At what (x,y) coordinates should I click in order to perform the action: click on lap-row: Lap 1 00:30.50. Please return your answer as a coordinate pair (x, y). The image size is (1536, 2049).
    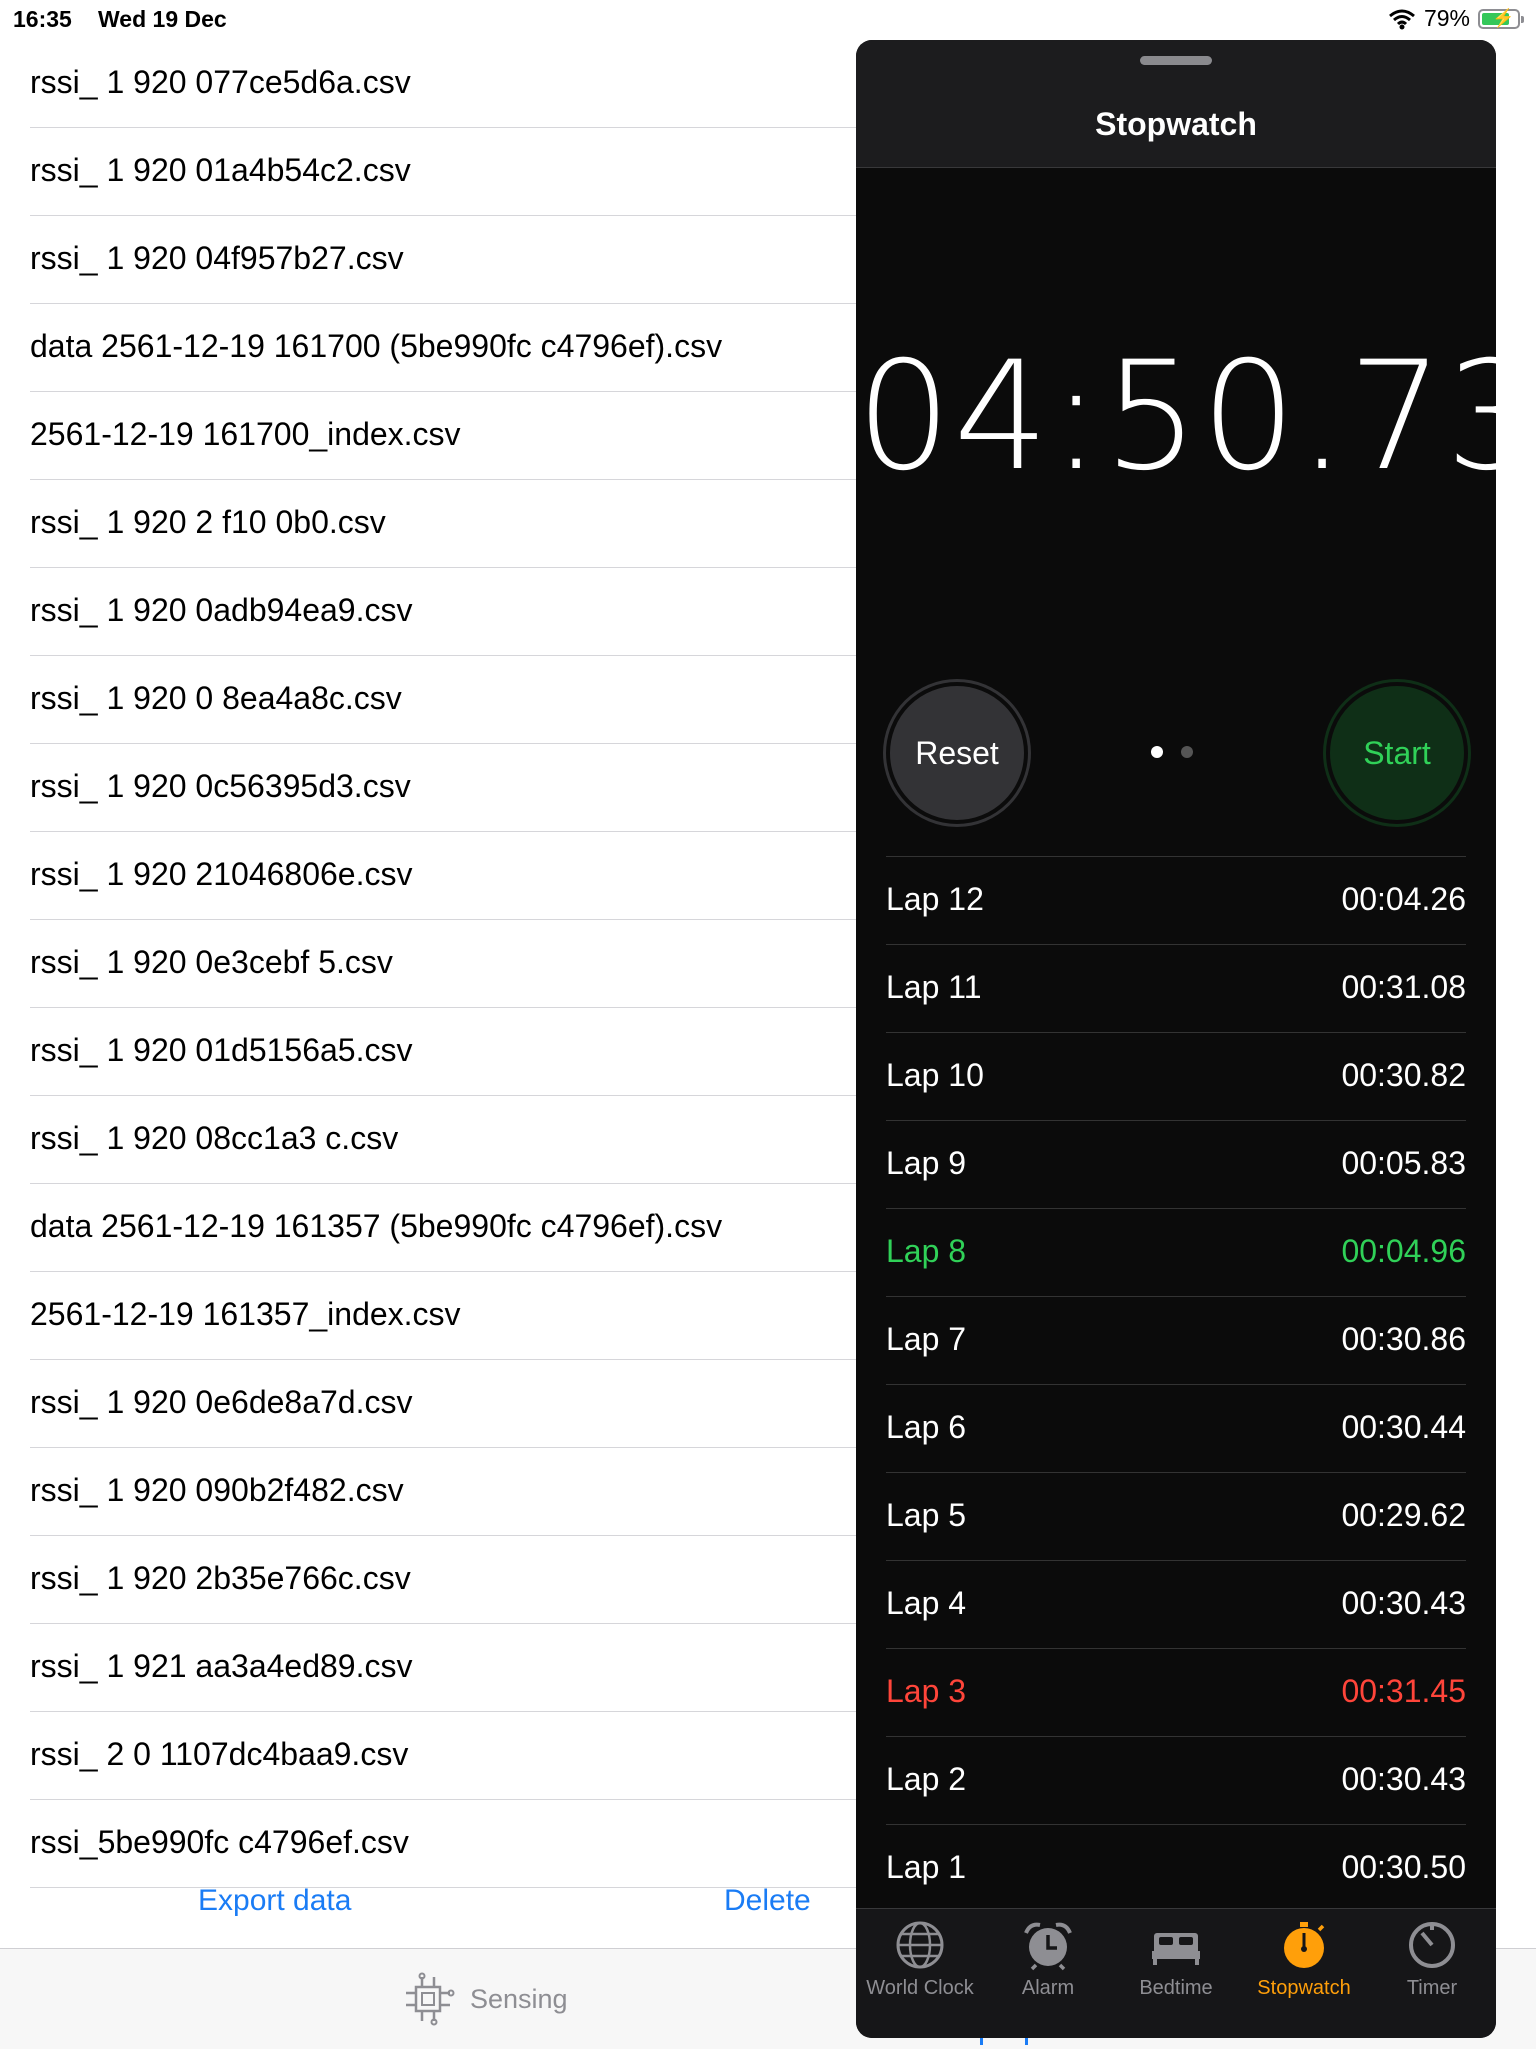
    Looking at the image, I should click on (1176, 1868).